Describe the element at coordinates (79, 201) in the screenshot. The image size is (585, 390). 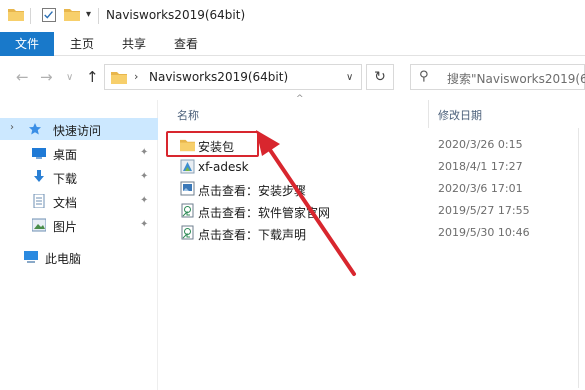
I see `sidebar-item-documents: 文档 ✦` at that location.